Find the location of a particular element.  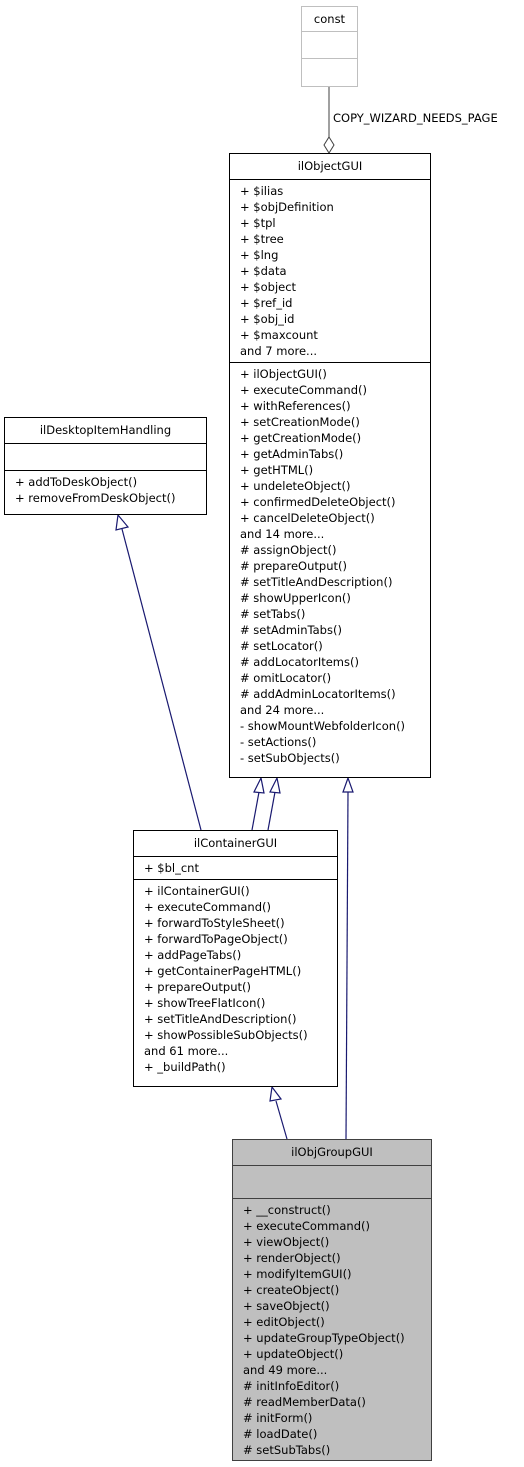

class-member: + editObject() is located at coordinates (284, 1322).